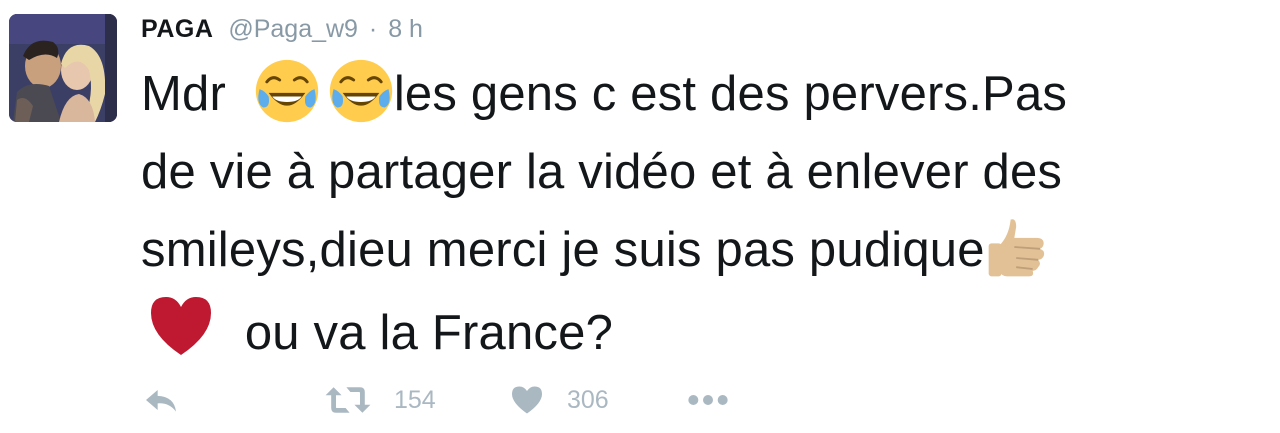 The image size is (1280, 433). I want to click on avatar-photo-icon, so click(63, 68).